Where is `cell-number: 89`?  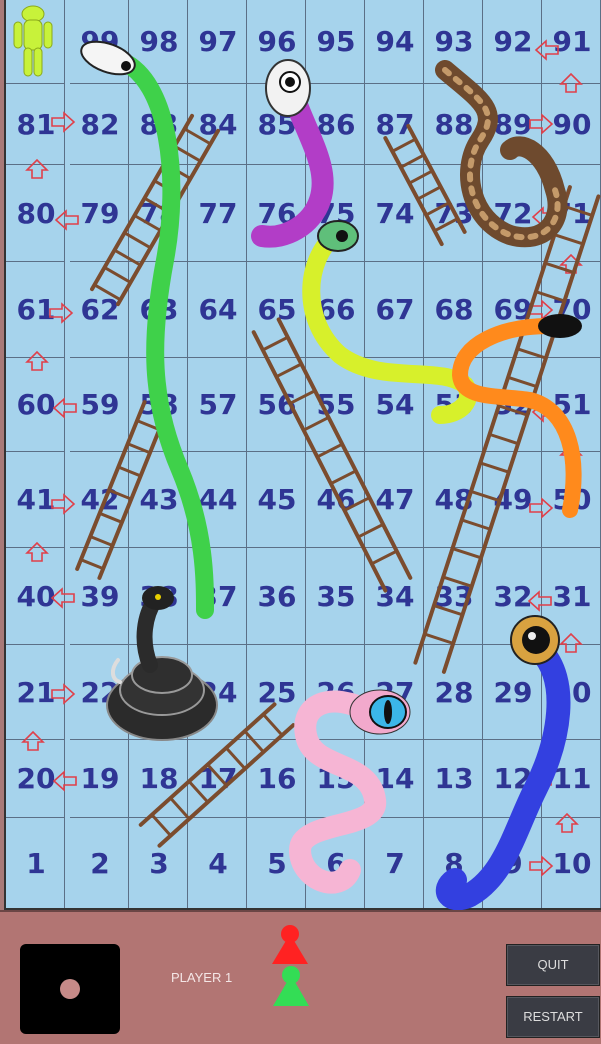 cell-number: 89 is located at coordinates (513, 124).